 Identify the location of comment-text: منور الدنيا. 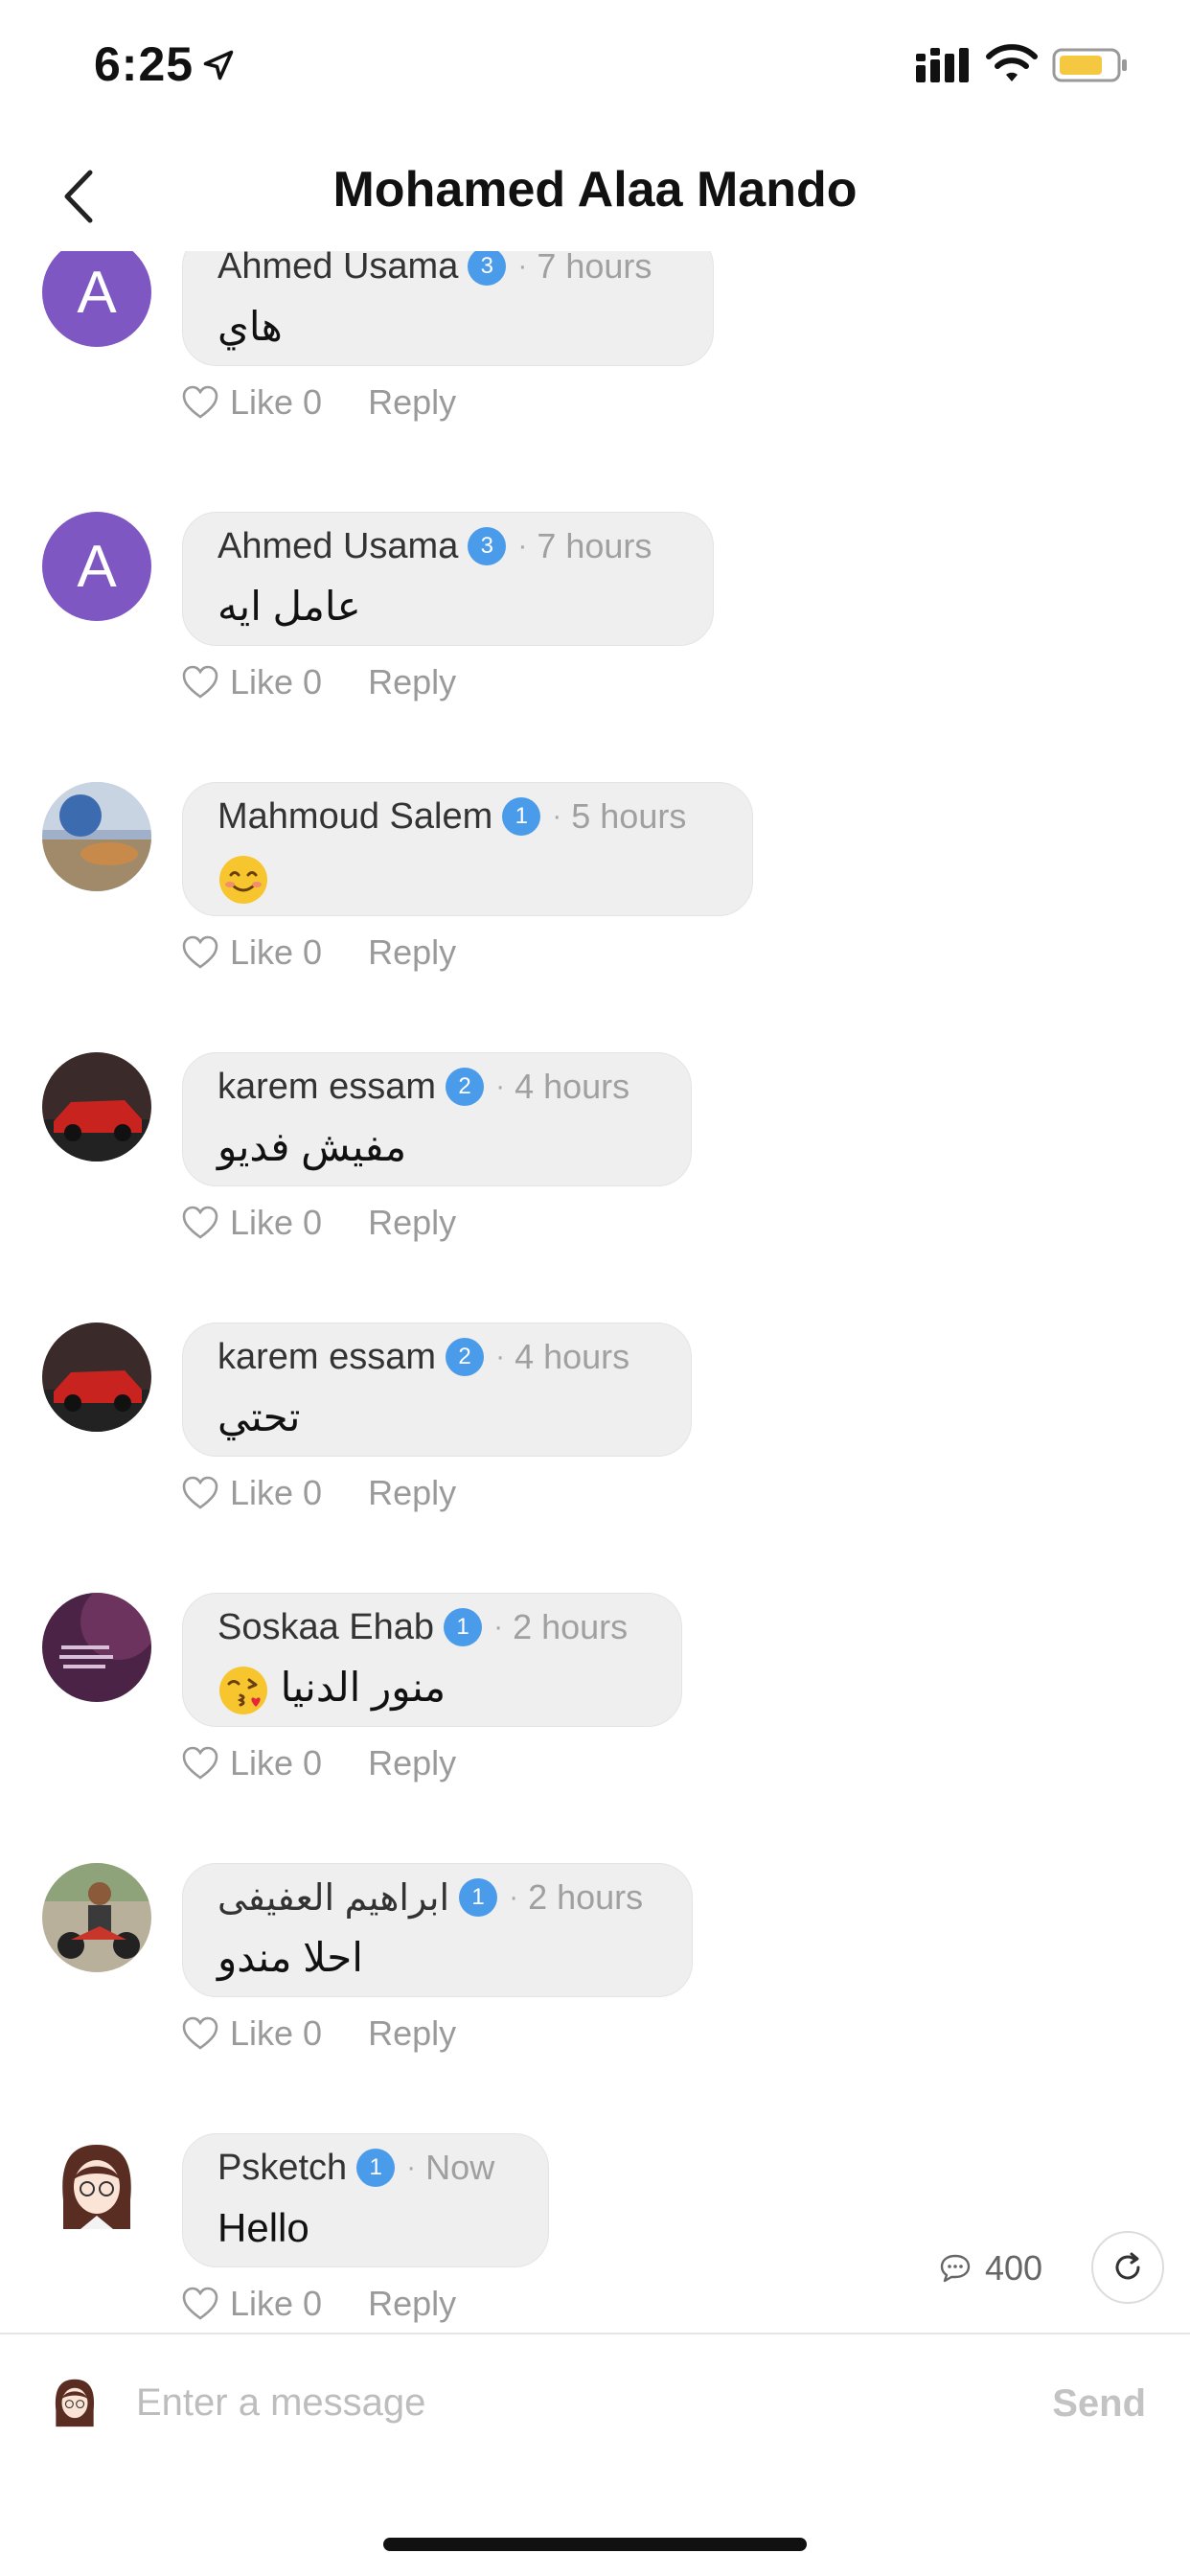
(432, 1687).